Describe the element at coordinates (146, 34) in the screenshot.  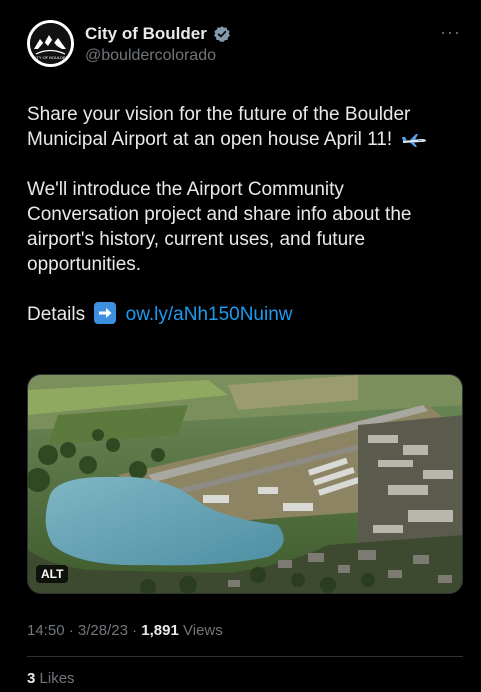
I see `author-display-name: City of Boulder` at that location.